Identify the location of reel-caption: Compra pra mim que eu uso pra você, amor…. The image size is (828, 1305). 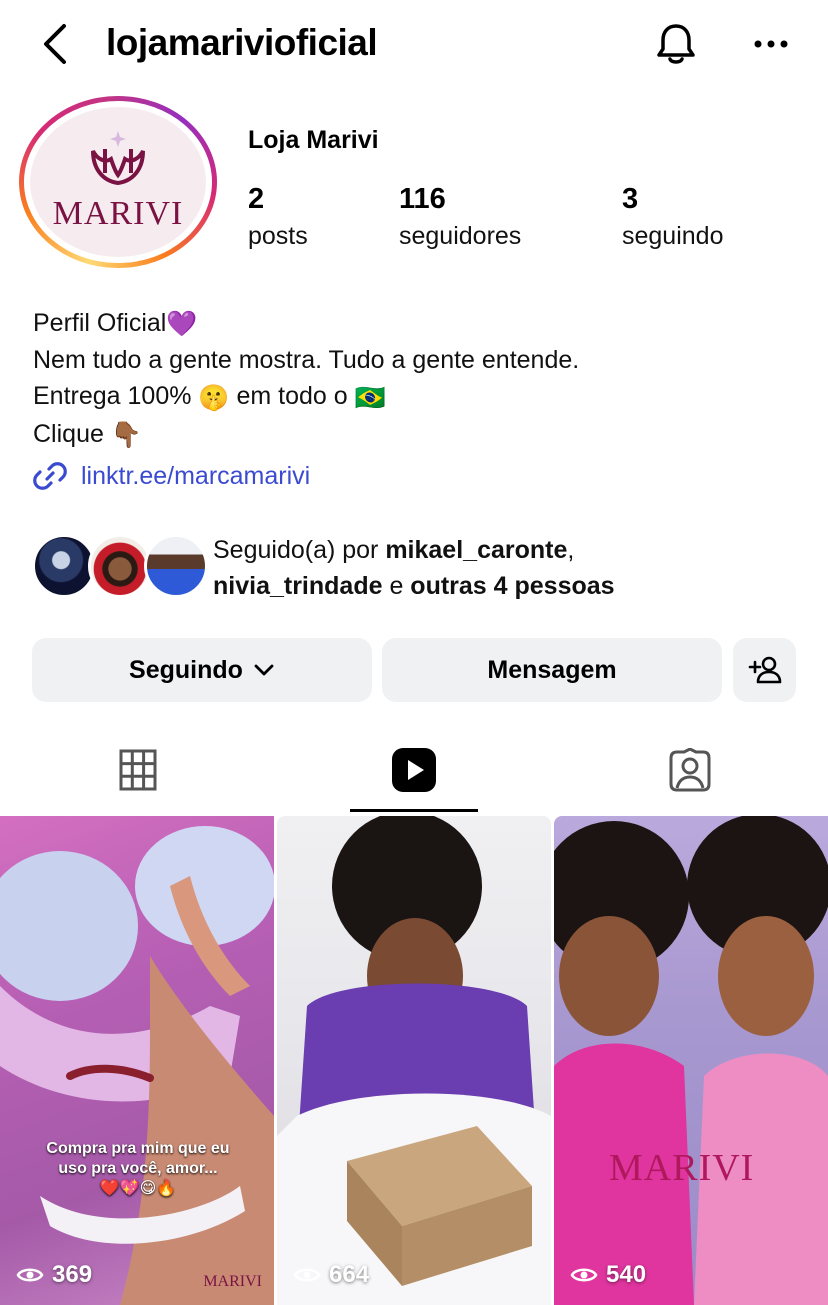
(138, 1168).